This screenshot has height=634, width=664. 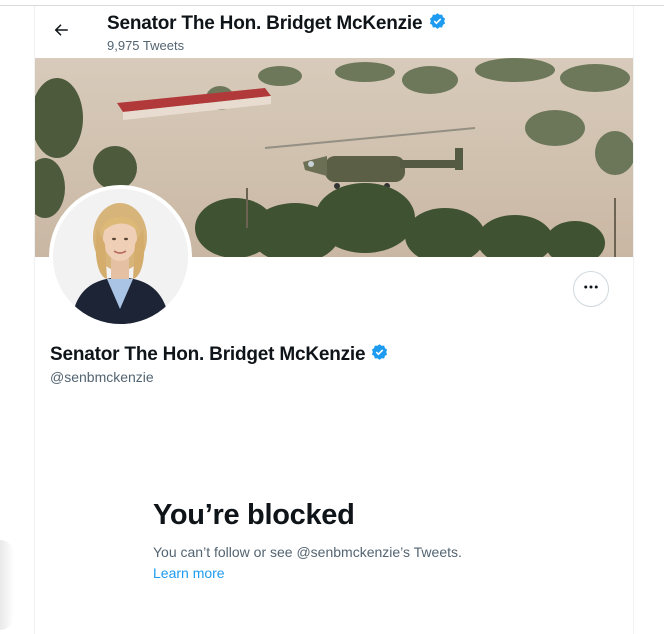 I want to click on profile-display-name: Senator The Hon. Bridget McKenzie, so click(x=208, y=354).